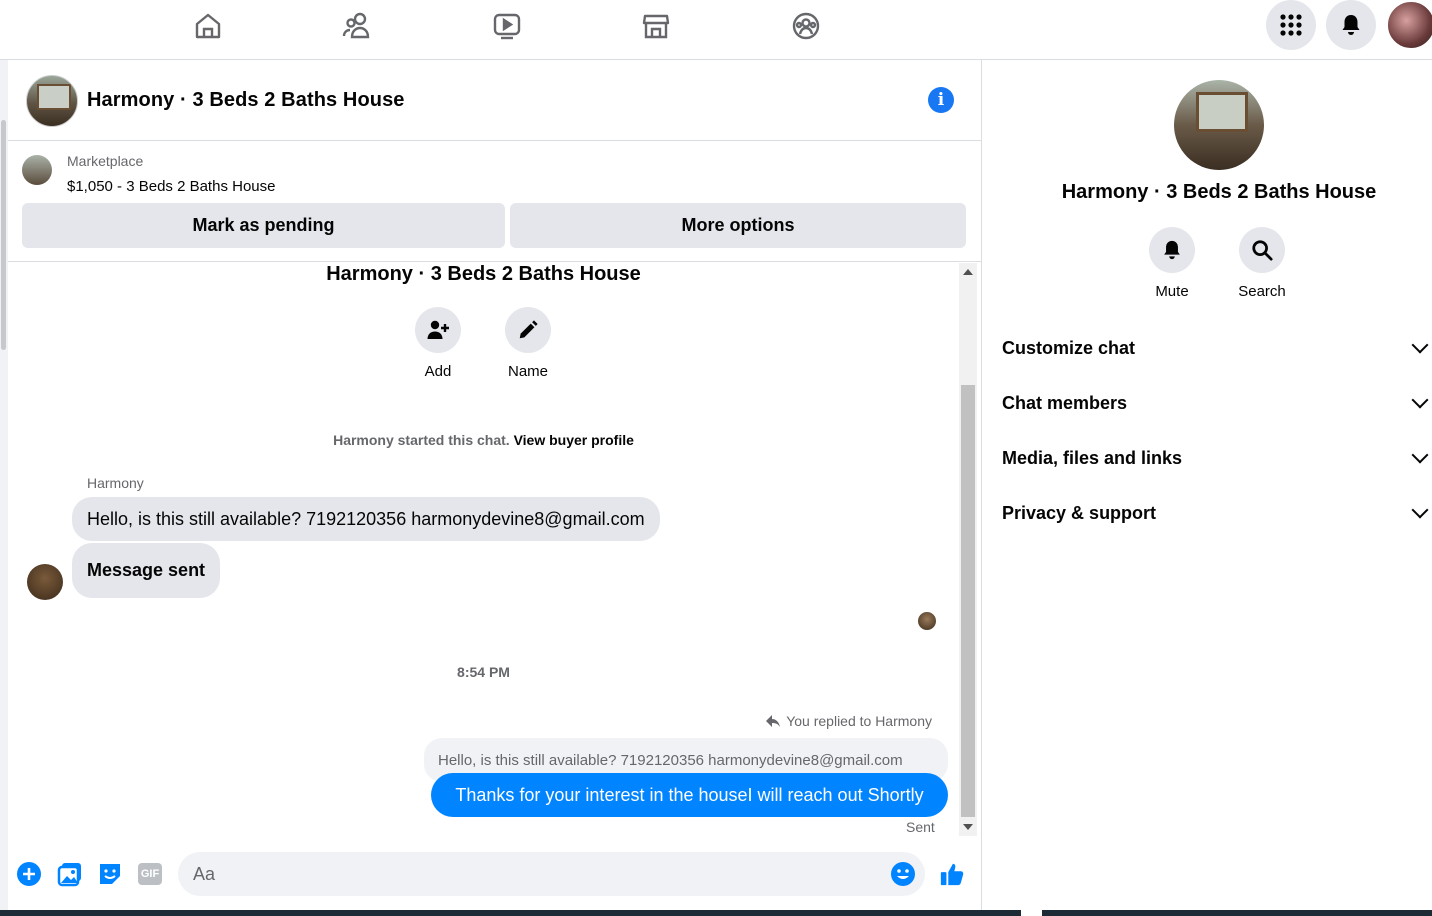 Image resolution: width=1432 pixels, height=916 pixels. Describe the element at coordinates (968, 827) in the screenshot. I see `scroll-down-icon` at that location.